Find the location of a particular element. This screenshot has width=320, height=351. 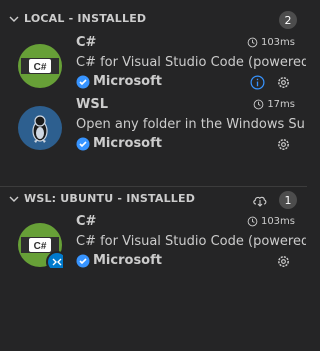

info-icon is located at coordinates (257, 82).